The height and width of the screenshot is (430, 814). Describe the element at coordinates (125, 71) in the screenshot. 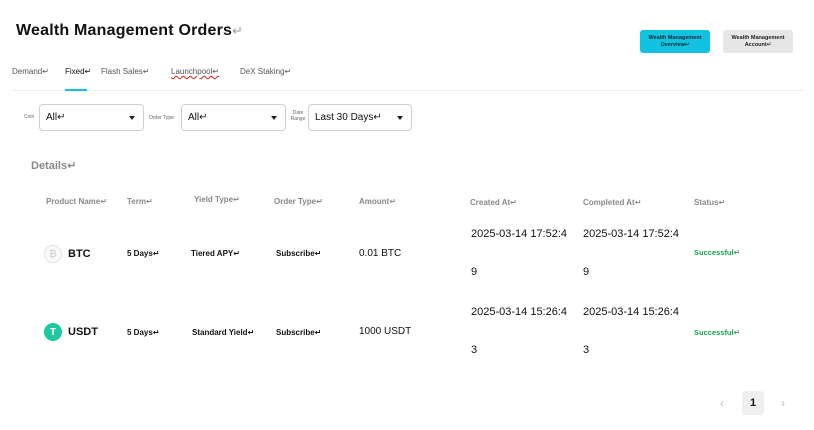

I see `tab-flash-sales: Flash Sales↵` at that location.